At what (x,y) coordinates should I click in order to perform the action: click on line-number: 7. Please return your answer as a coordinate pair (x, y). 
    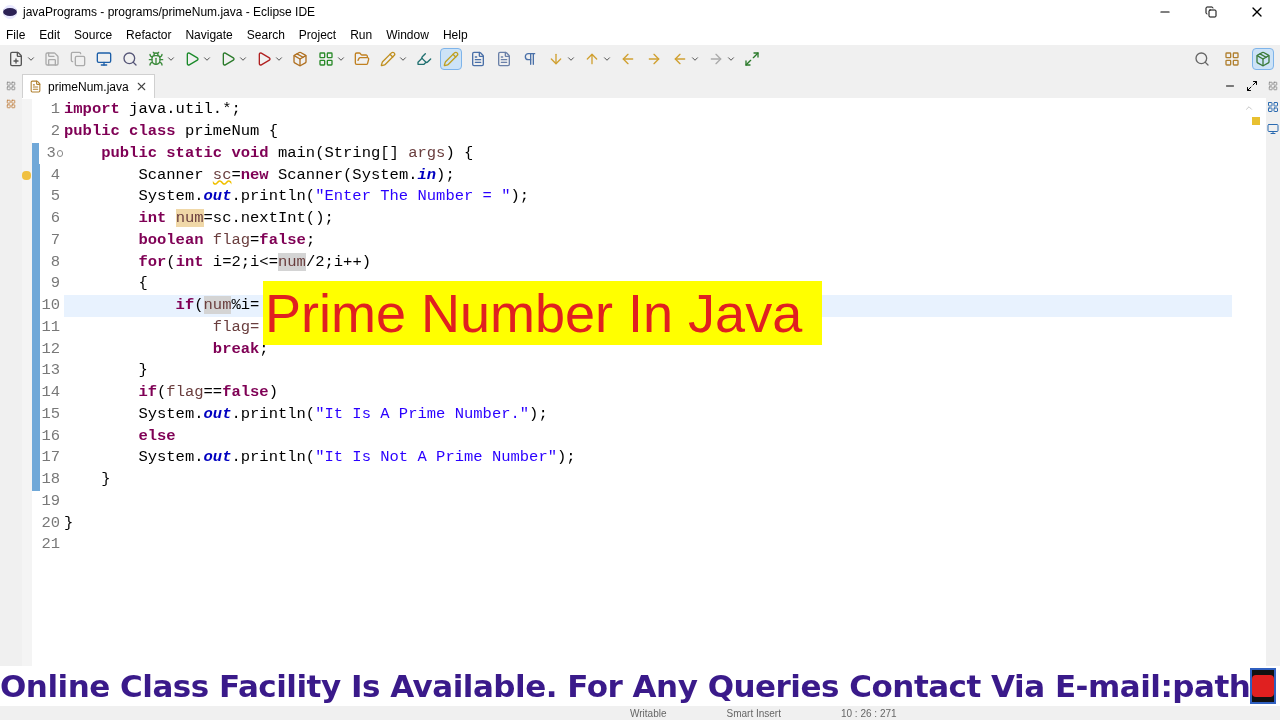
    Looking at the image, I should click on (54, 240).